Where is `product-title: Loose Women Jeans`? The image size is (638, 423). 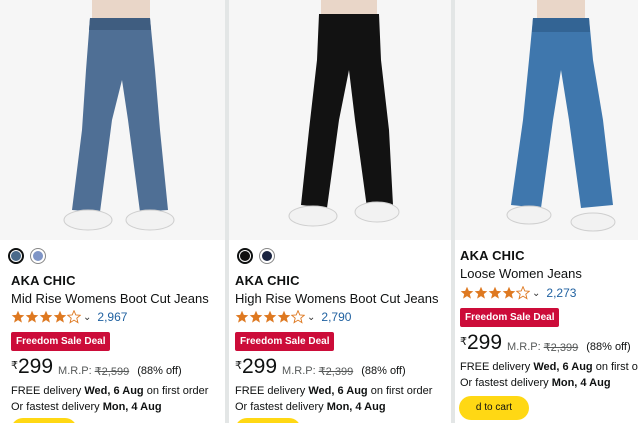
product-title: Loose Women Jeans is located at coordinates (521, 273).